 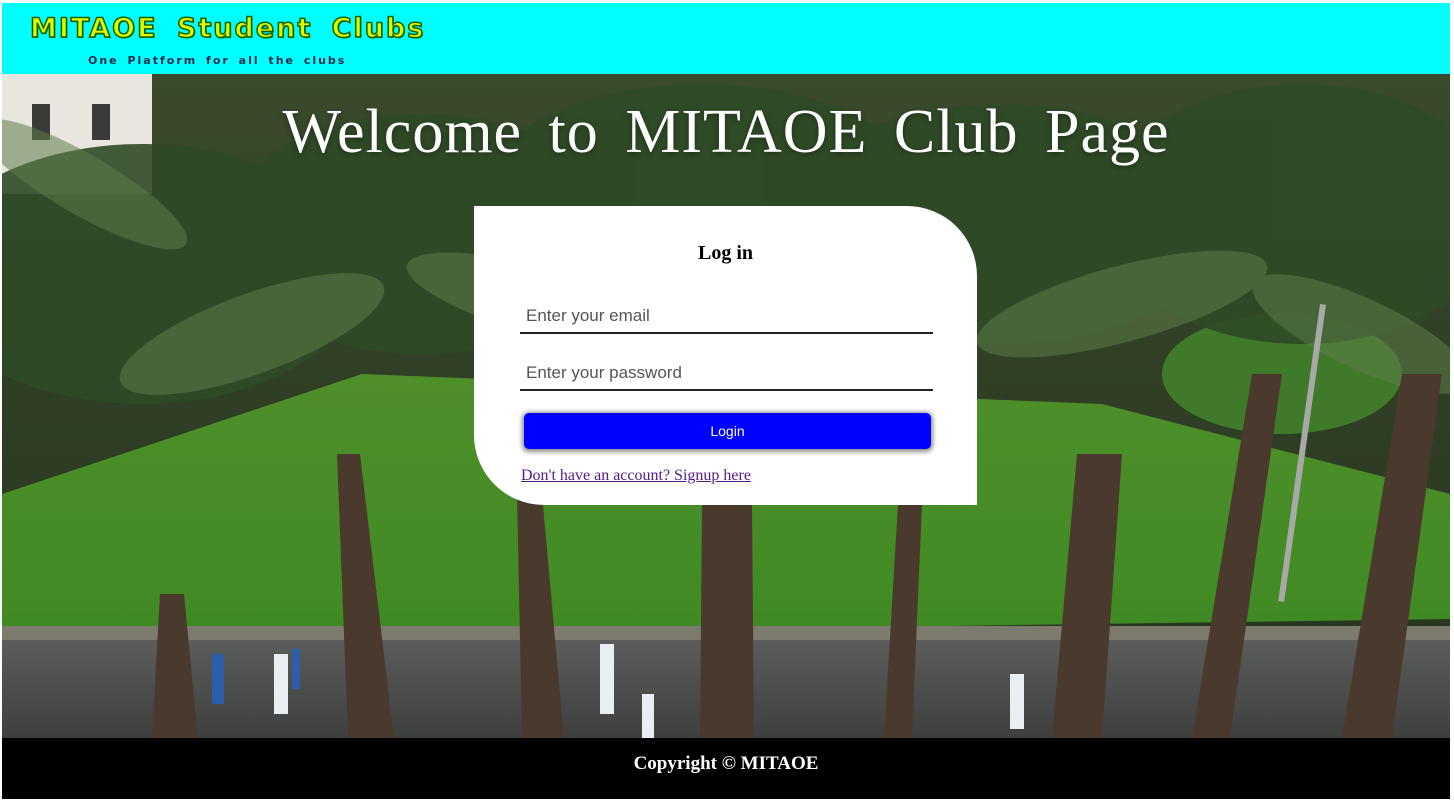 I want to click on email-field, so click(x=726, y=316).